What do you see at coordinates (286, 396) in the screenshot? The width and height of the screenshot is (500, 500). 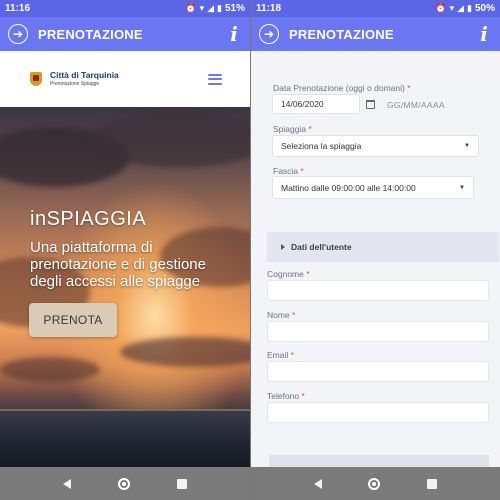 I see `phone-label: Telefono *` at bounding box center [286, 396].